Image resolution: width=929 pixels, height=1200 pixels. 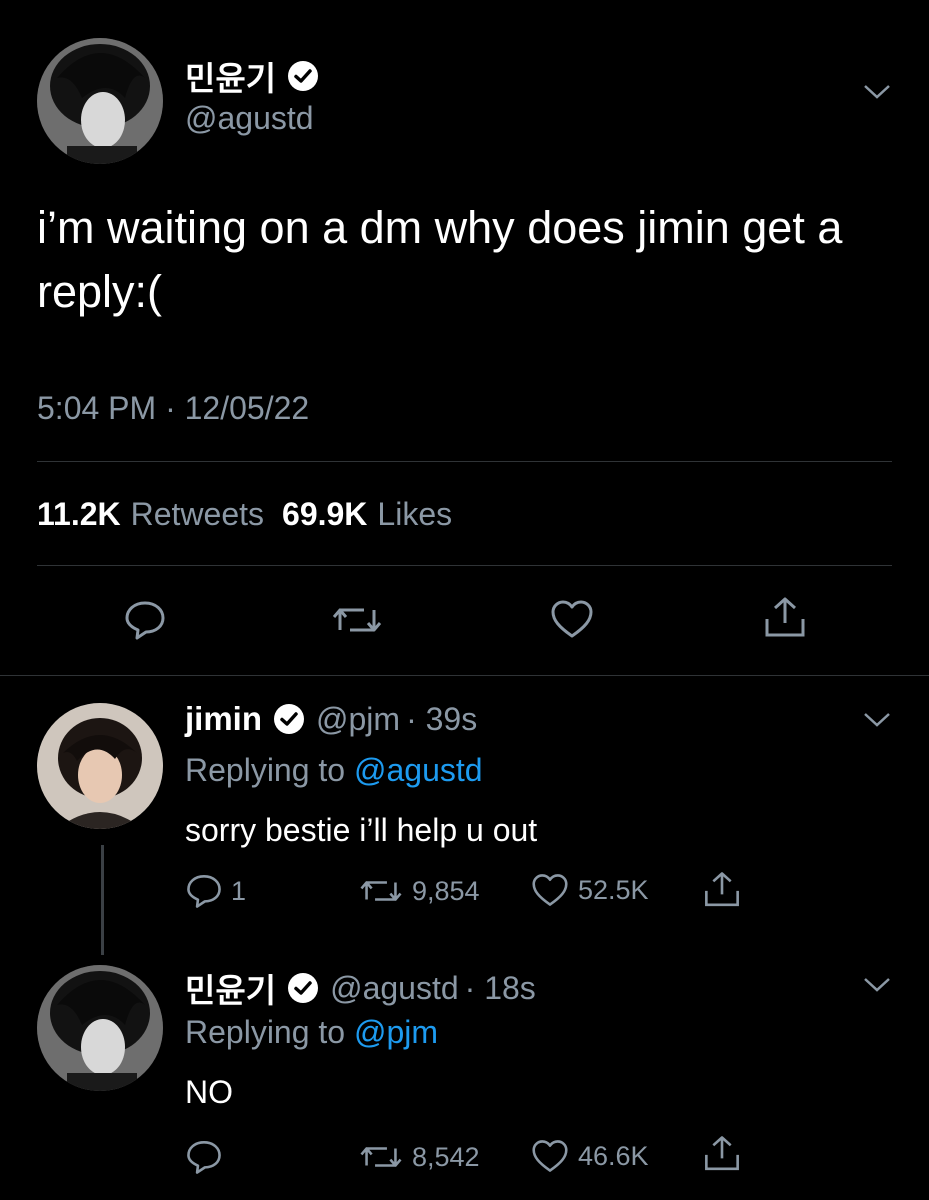 What do you see at coordinates (361, 830) in the screenshot?
I see `reply-text: sorry bestie i’ll help u out` at bounding box center [361, 830].